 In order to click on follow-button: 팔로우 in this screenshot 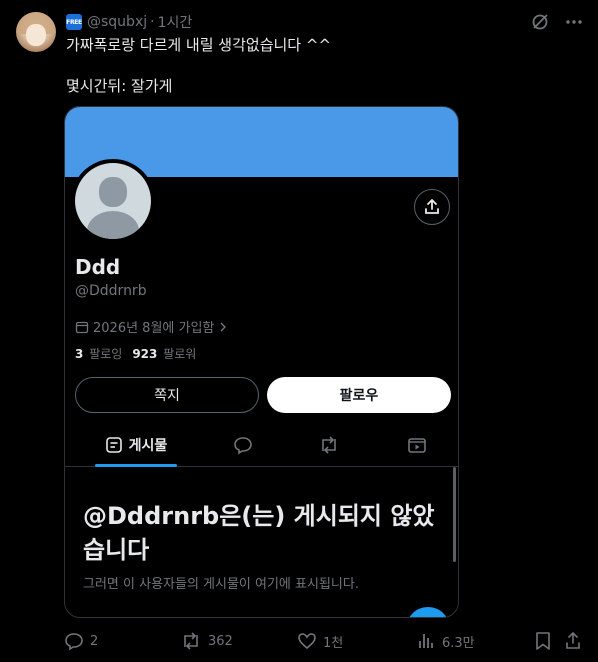, I will do `click(359, 395)`.